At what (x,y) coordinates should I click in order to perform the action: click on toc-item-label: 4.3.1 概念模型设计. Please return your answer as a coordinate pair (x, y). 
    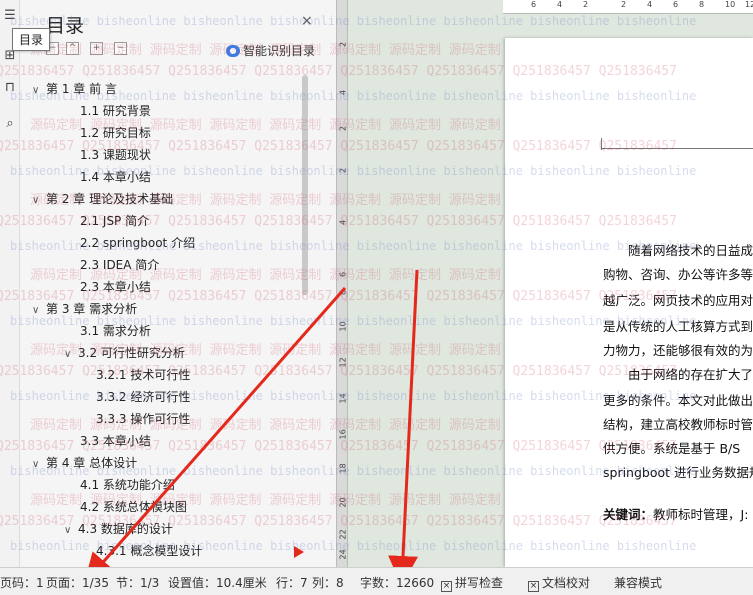
    Looking at the image, I should click on (149, 551).